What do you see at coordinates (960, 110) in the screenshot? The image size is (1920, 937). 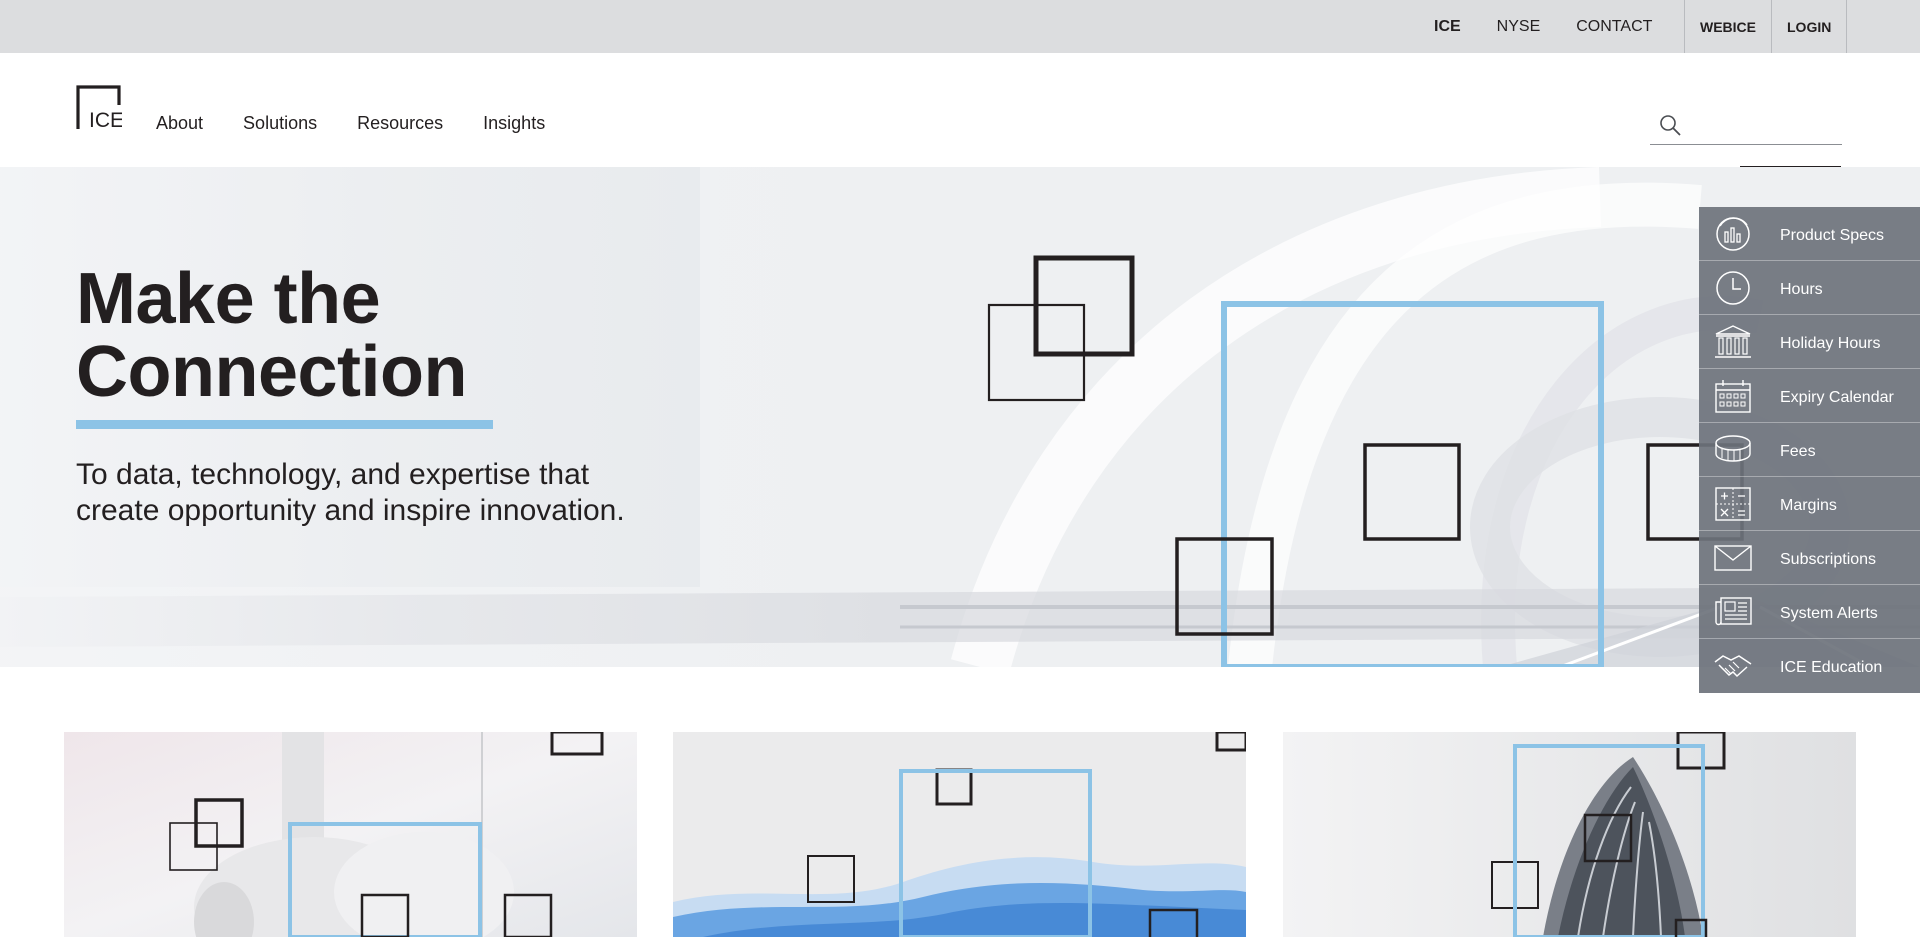 I see `main-header: ICE About Solutions Resources Insights` at bounding box center [960, 110].